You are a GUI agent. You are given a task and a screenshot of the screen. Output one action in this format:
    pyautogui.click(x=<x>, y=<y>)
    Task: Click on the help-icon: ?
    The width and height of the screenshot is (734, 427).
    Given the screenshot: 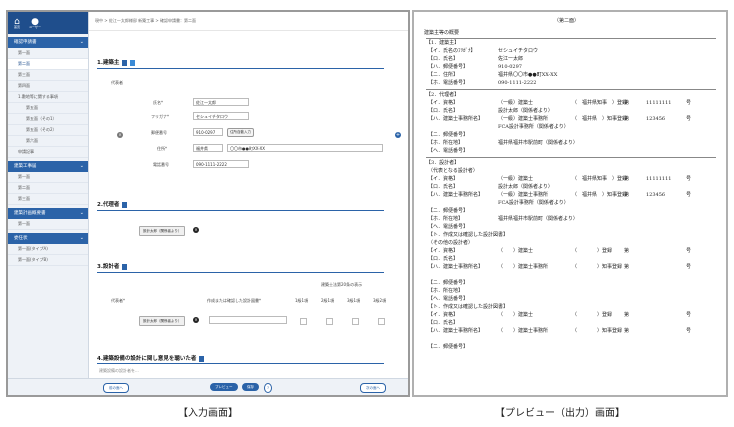 What is the action you would take?
    pyautogui.click(x=268, y=388)
    